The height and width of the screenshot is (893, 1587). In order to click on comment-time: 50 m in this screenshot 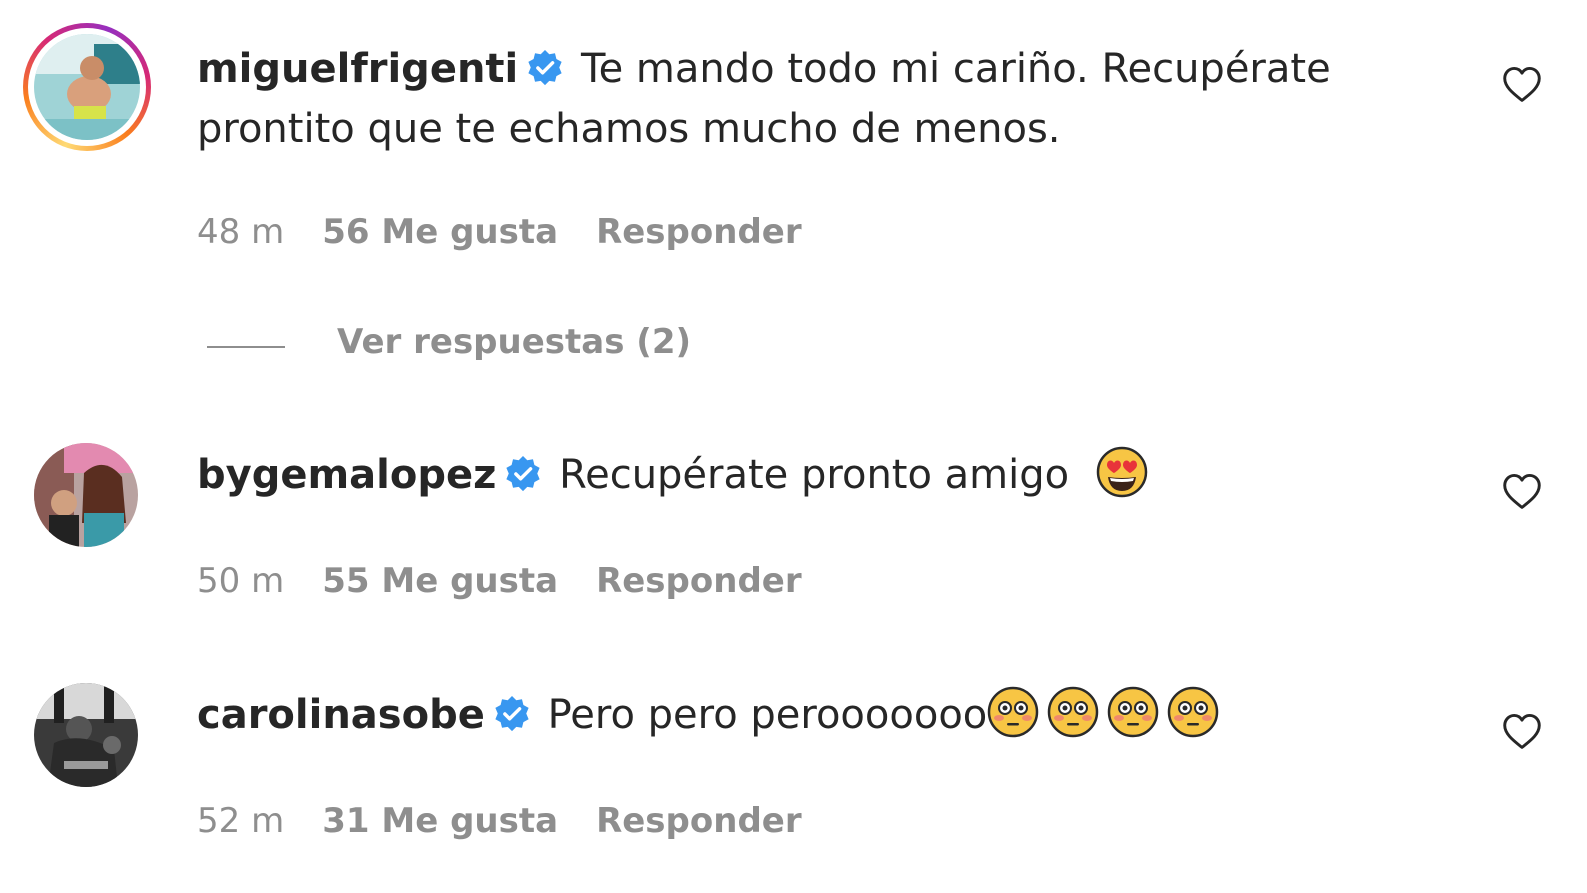, I will do `click(240, 581)`.